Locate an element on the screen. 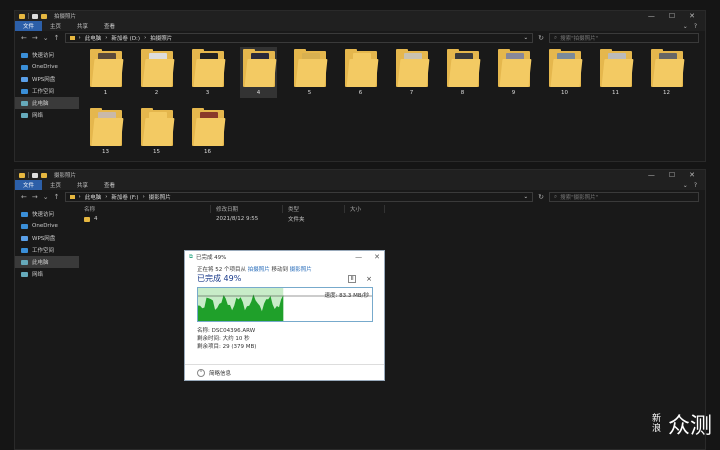  breadcrumb-item: 新加卷 (F:) is located at coordinates (124, 197).